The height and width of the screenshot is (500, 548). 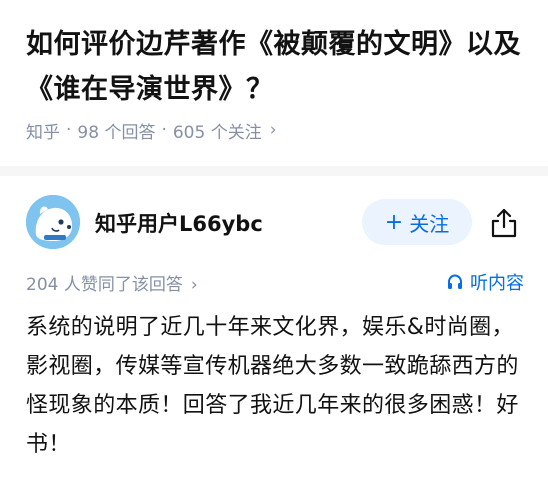 What do you see at coordinates (179, 223) in the screenshot?
I see `author-name: 知乎用户L66ybc` at bounding box center [179, 223].